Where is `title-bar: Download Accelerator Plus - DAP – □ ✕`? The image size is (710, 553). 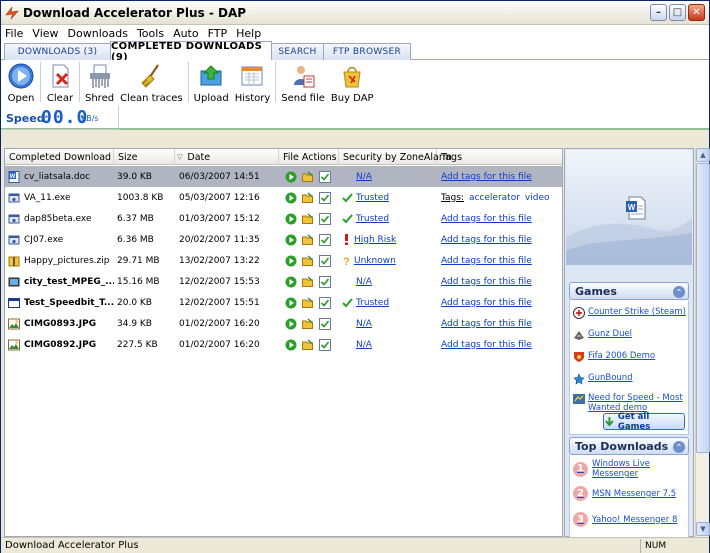
title-bar: Download Accelerator Plus - DAP – □ ✕ is located at coordinates (355, 13).